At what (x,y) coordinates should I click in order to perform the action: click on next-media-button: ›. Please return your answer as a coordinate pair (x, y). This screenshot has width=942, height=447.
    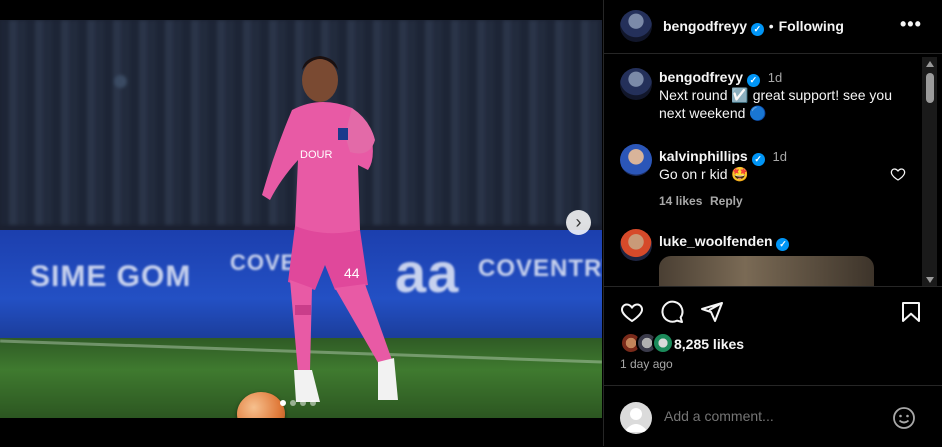
    Looking at the image, I should click on (578, 222).